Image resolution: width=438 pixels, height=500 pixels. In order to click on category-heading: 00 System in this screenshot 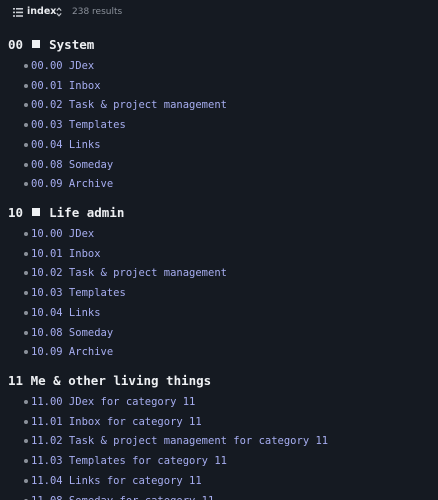, I will do `click(51, 45)`.